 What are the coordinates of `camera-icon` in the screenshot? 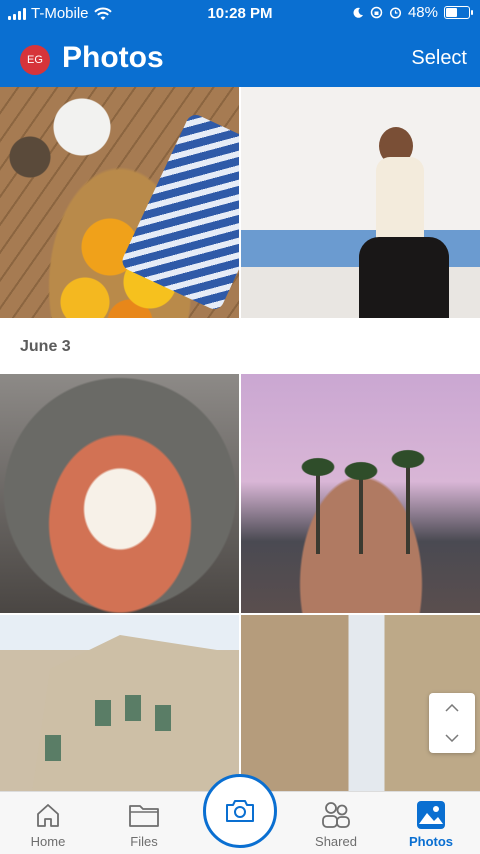 It's located at (240, 811).